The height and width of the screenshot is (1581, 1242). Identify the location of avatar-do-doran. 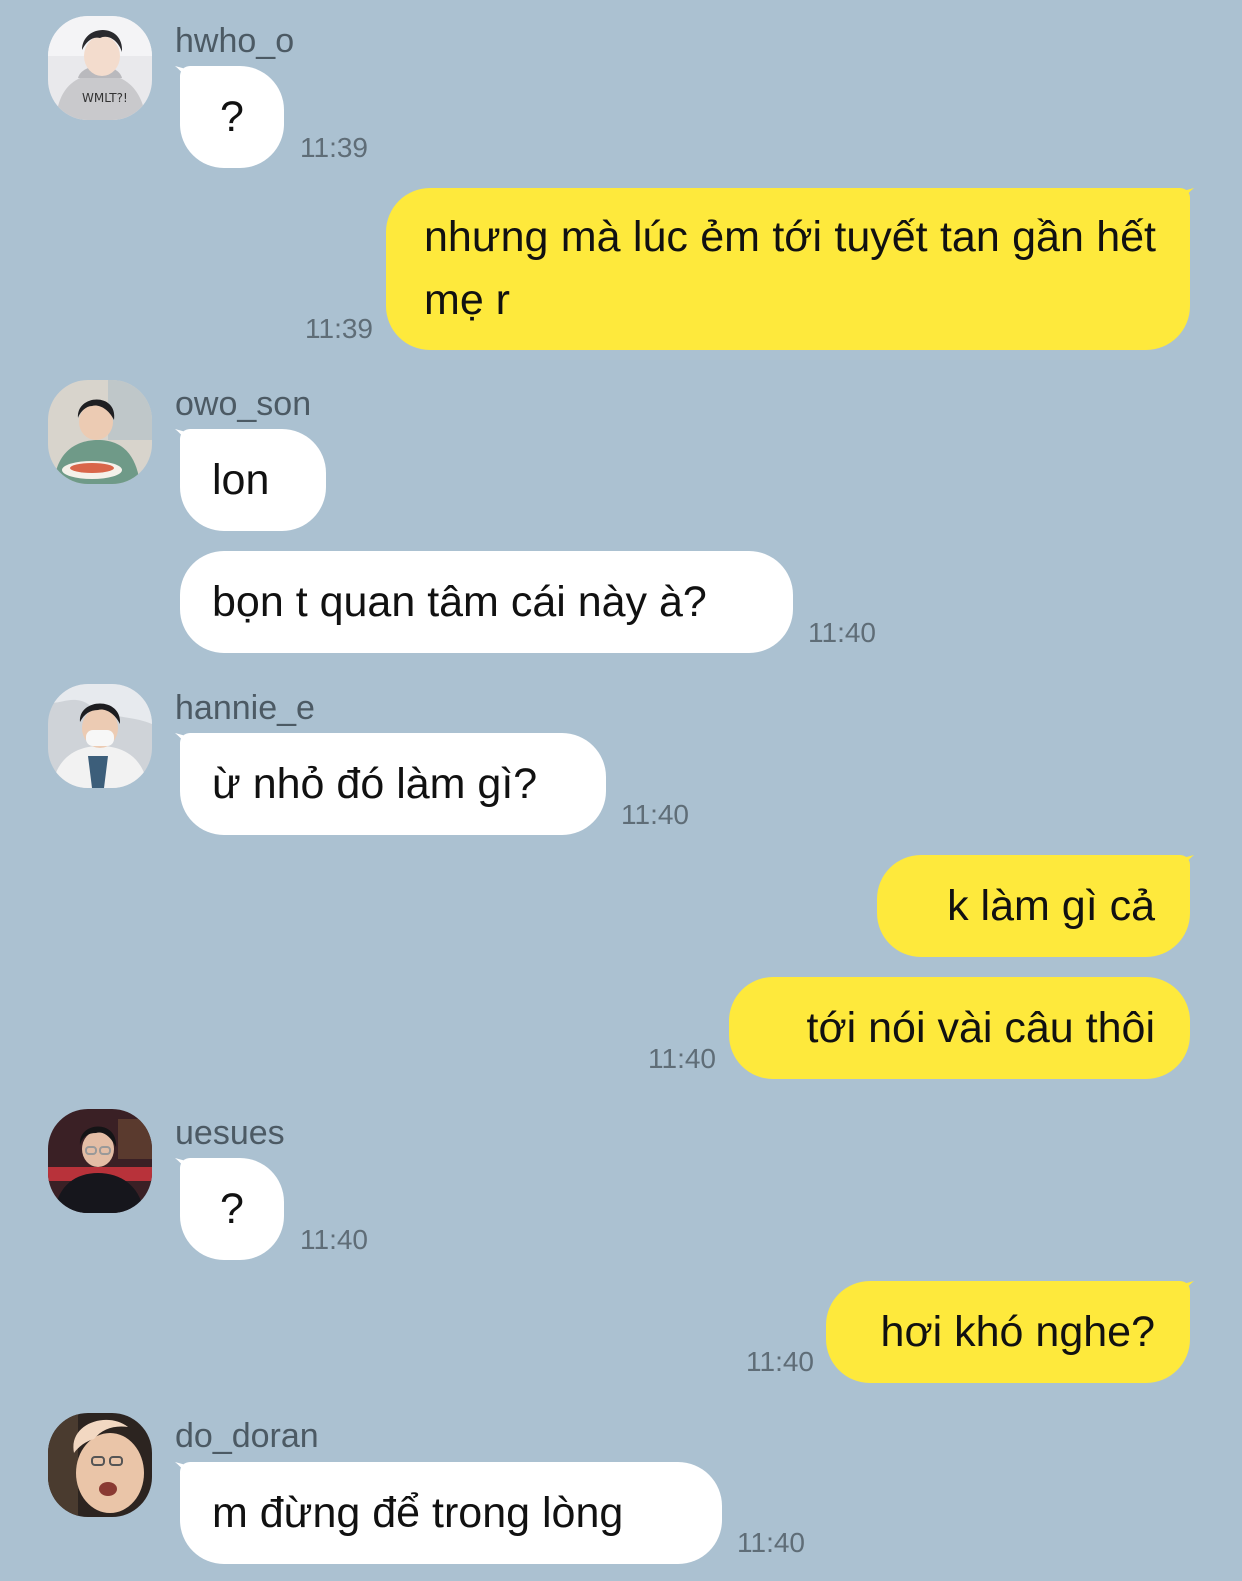
(100, 1465).